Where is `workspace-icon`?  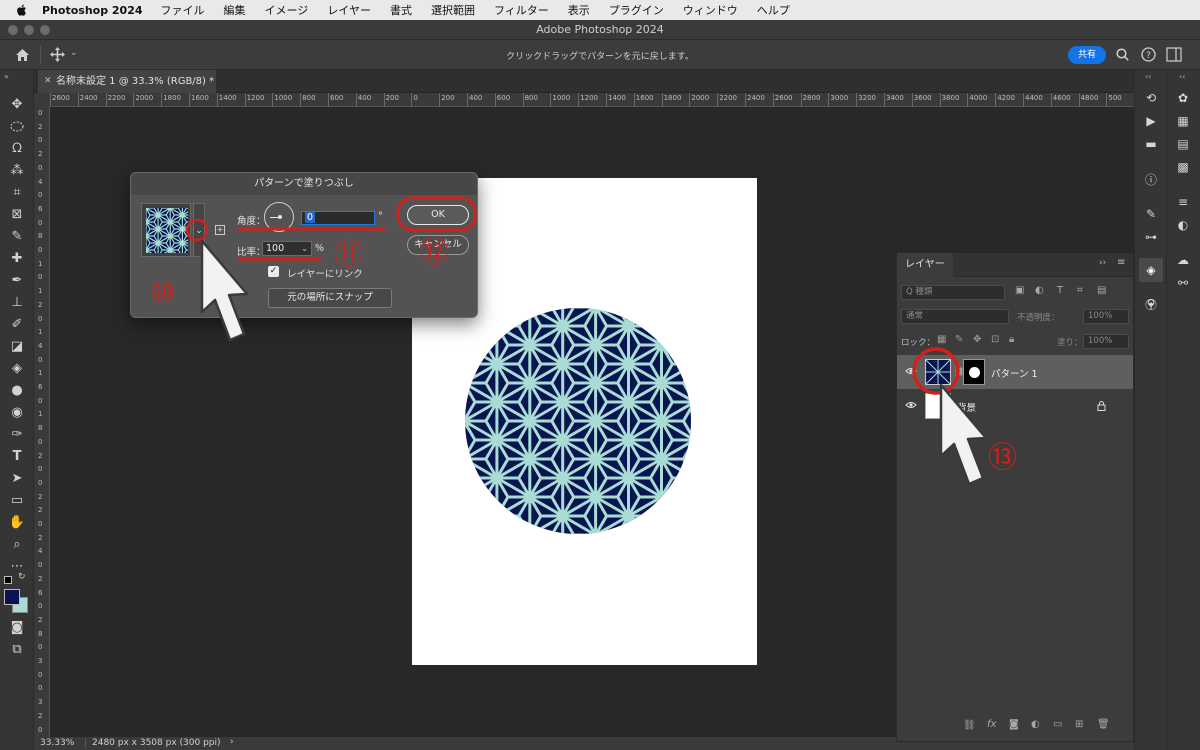 workspace-icon is located at coordinates (1174, 54).